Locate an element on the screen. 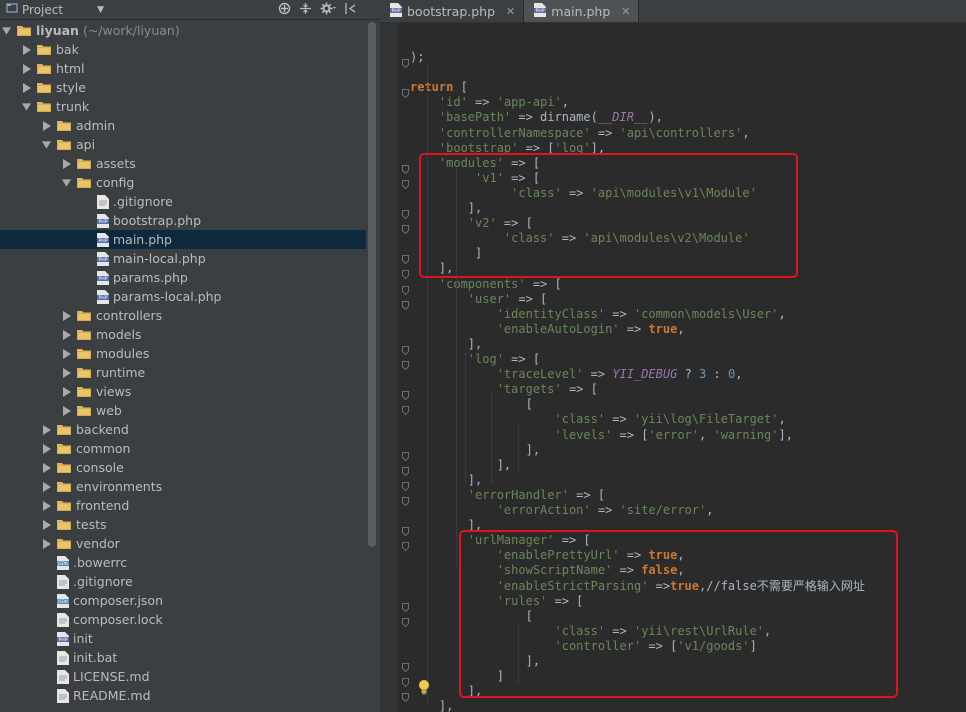 The width and height of the screenshot is (966, 712). tree-item: html is located at coordinates (183, 68).